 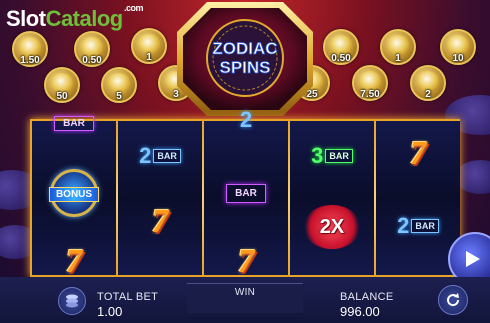 What do you see at coordinates (26, 18) in the screenshot?
I see `brand-logo-part1: Slot` at bounding box center [26, 18].